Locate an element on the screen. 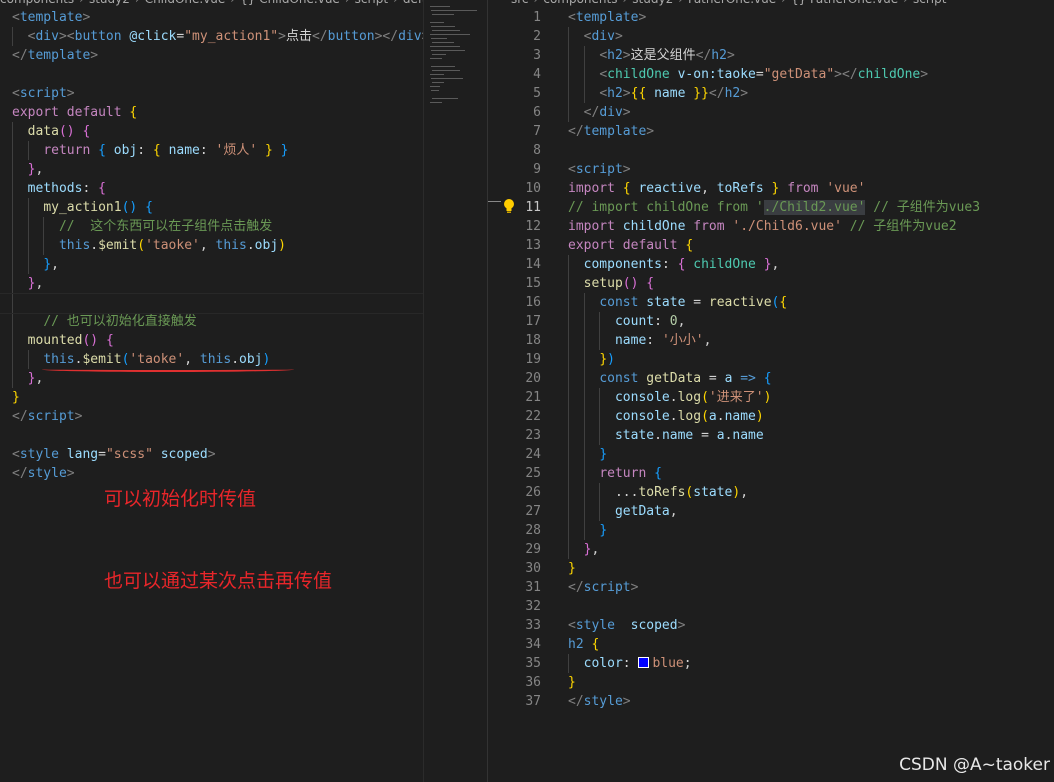  code-line: color: blue; is located at coordinates (630, 663).